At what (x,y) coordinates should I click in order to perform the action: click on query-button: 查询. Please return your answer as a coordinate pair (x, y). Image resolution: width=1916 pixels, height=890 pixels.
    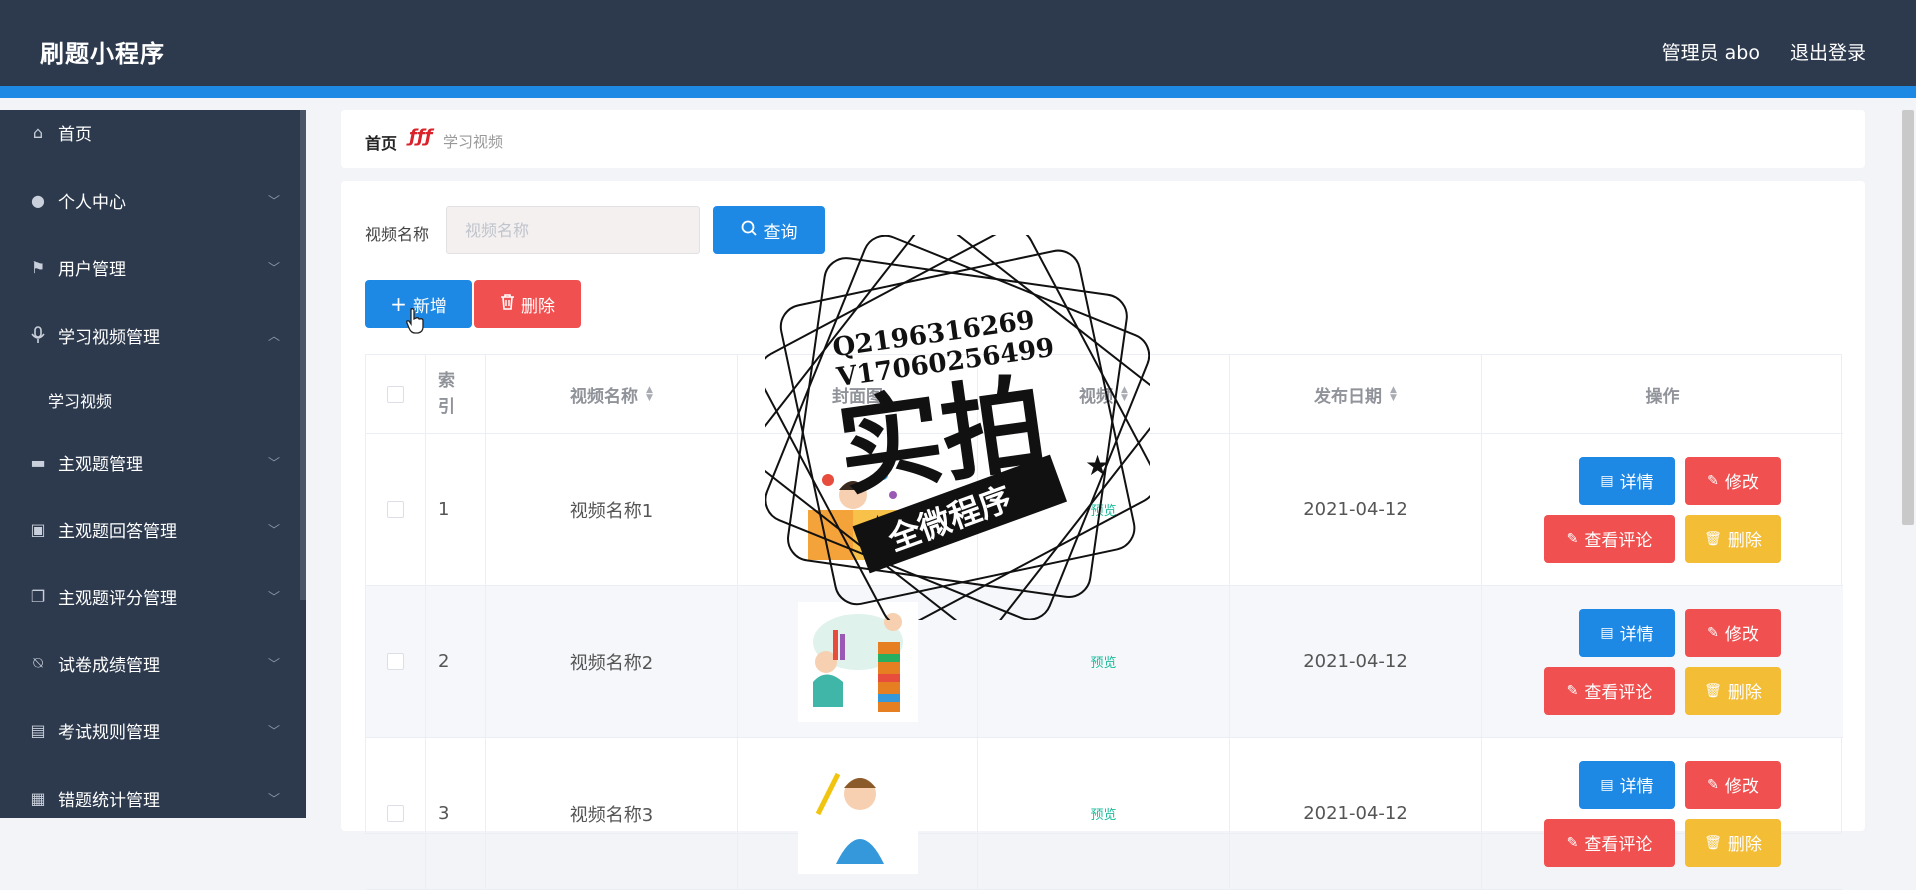
    Looking at the image, I should click on (769, 230).